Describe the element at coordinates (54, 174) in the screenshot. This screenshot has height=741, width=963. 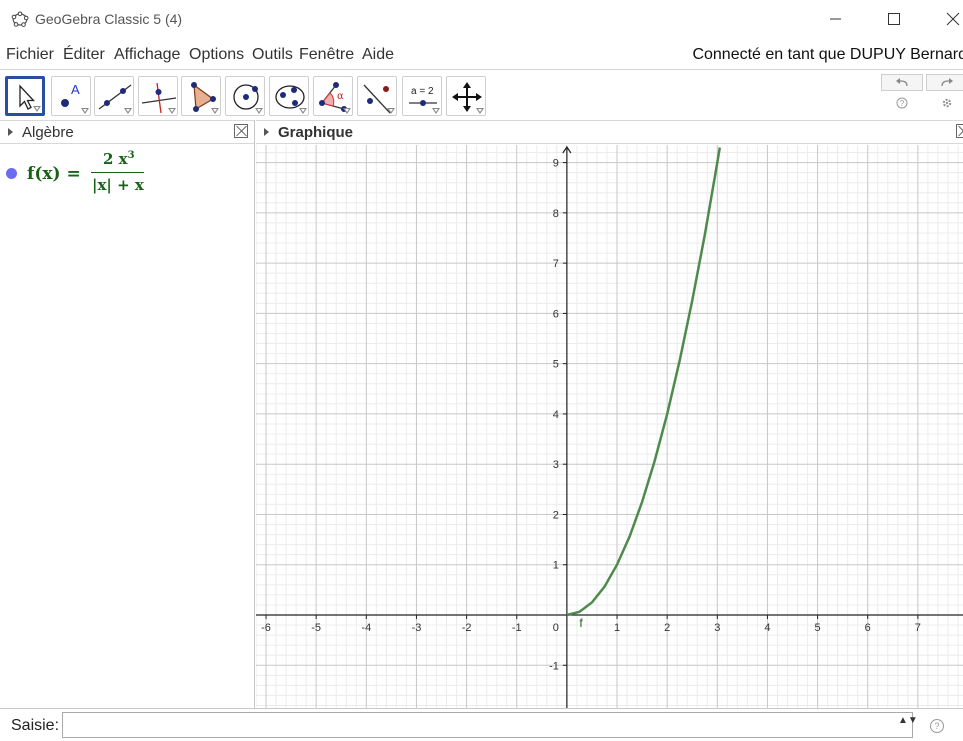
I see `formula-lhs: f(x) =` at that location.